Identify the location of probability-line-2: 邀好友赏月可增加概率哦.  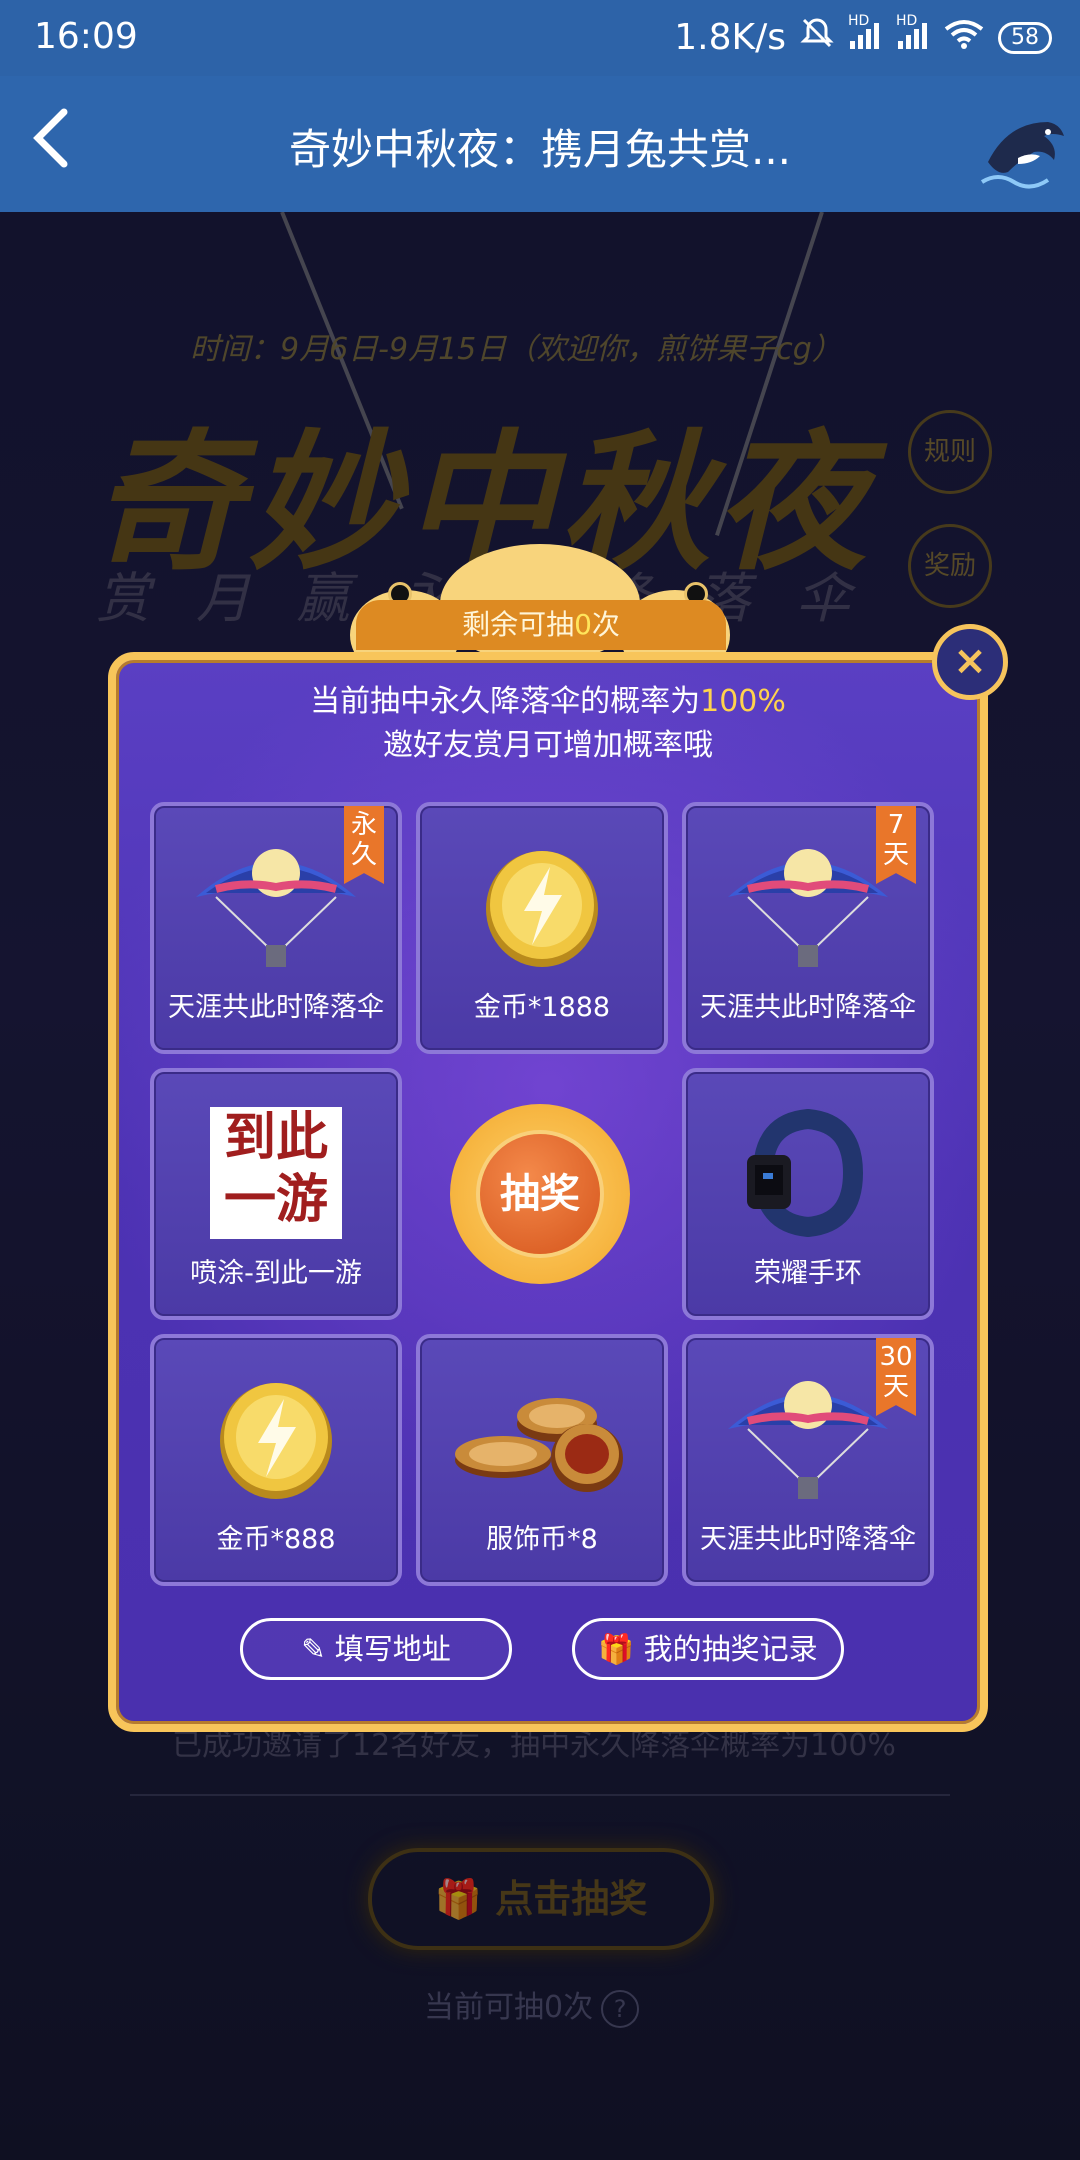
(548, 745).